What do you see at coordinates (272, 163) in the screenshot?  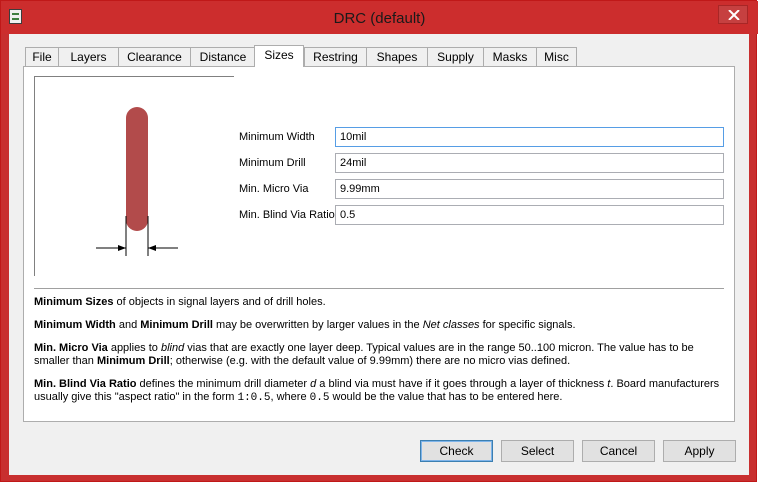 I see `min-drill-label: Minimum Drill` at bounding box center [272, 163].